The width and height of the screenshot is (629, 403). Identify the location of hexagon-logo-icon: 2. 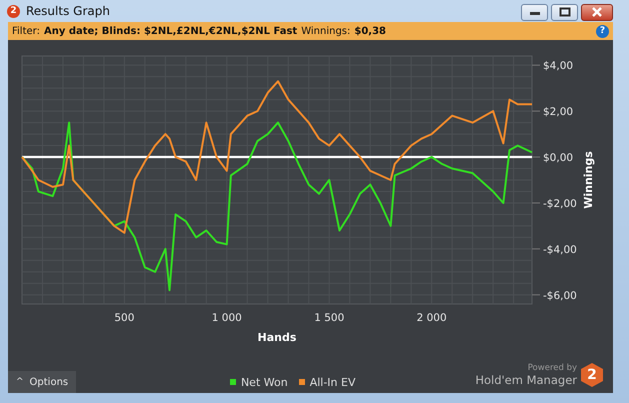
(592, 375).